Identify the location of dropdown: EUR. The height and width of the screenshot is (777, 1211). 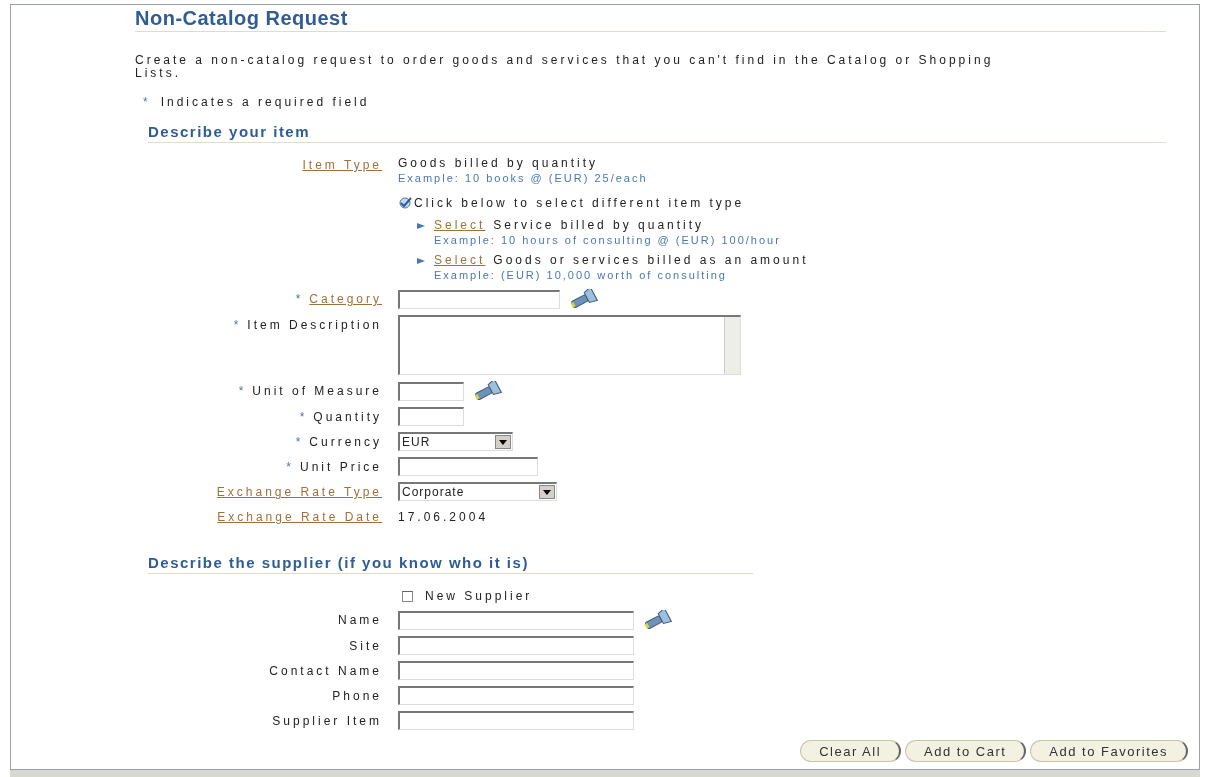
(455, 441).